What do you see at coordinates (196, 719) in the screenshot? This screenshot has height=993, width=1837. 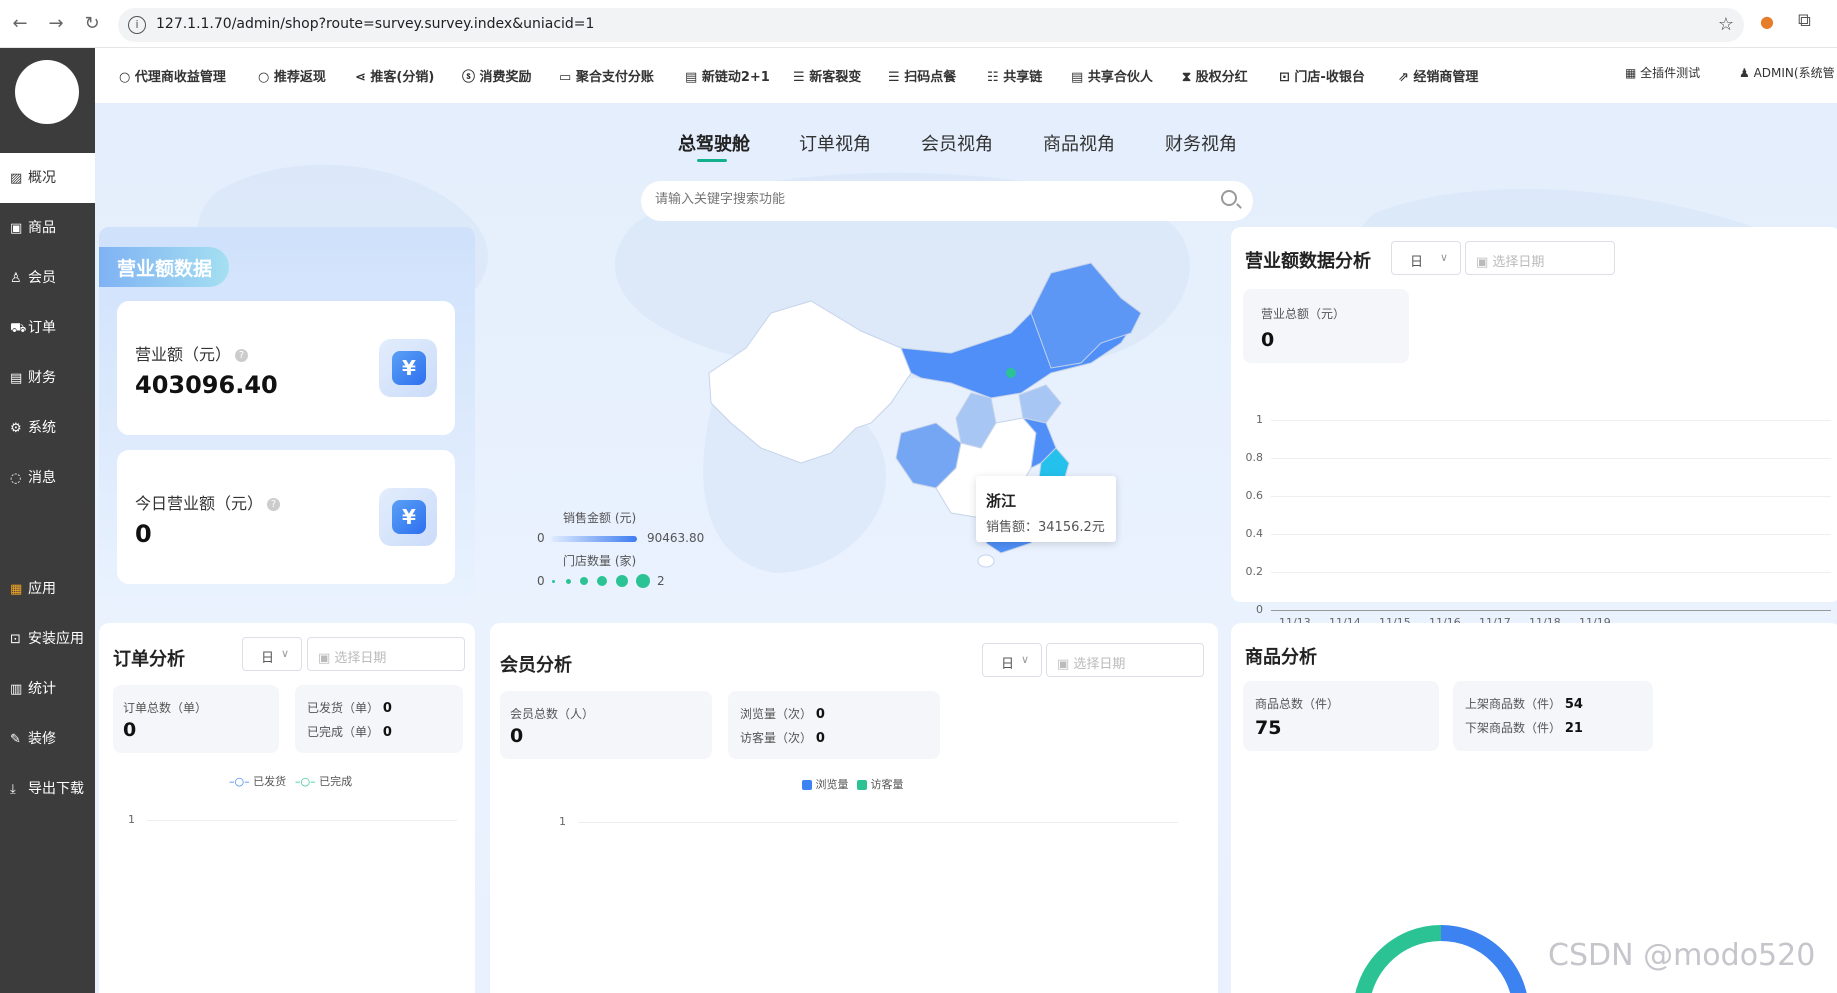 I see `order-total-box: 订单总数（单） 0` at bounding box center [196, 719].